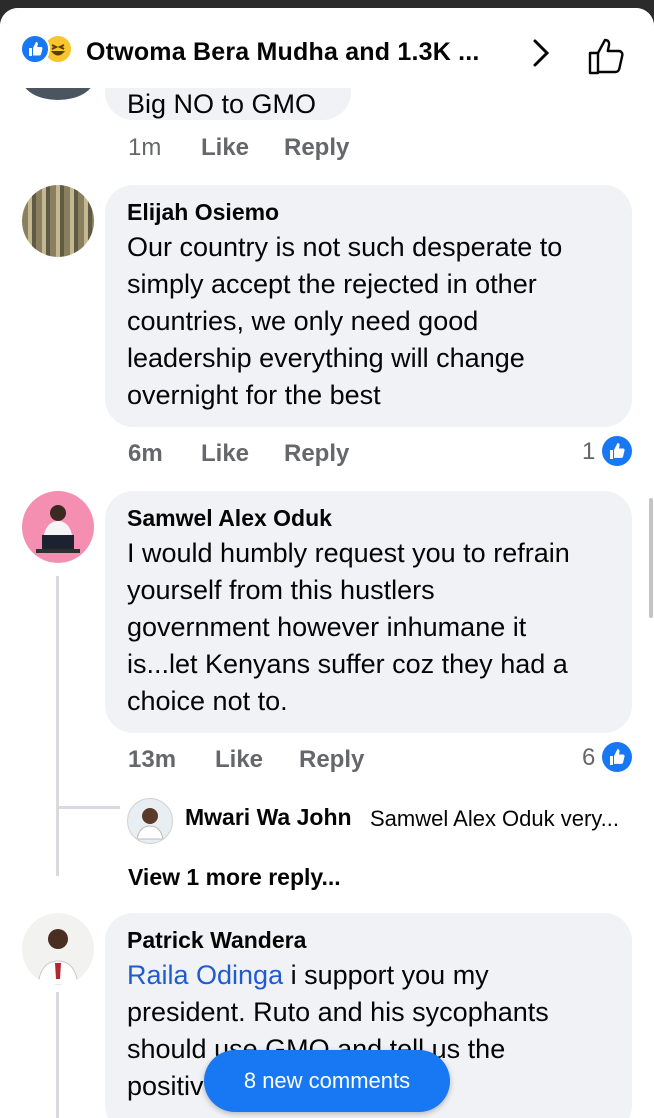  I want to click on scrollbar, so click(651, 558).